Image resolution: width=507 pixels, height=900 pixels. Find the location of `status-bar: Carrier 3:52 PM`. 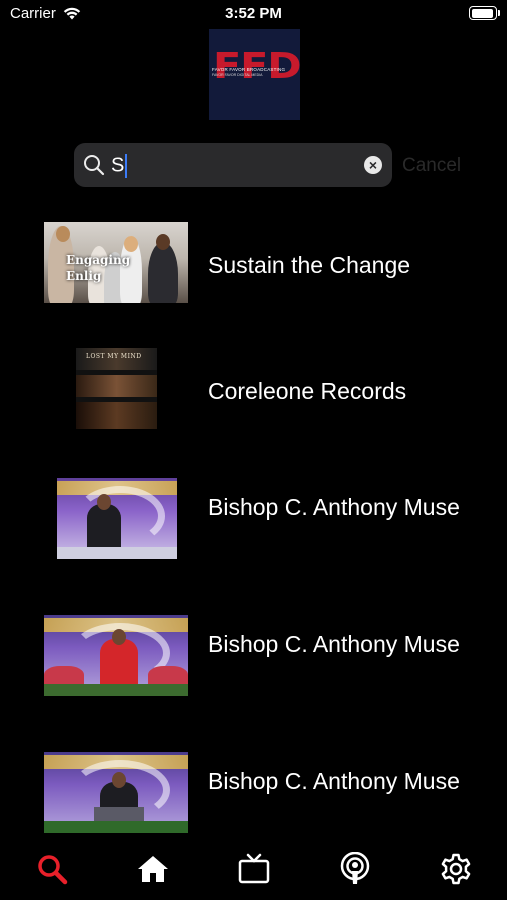

status-bar: Carrier 3:52 PM is located at coordinates (253, 14).